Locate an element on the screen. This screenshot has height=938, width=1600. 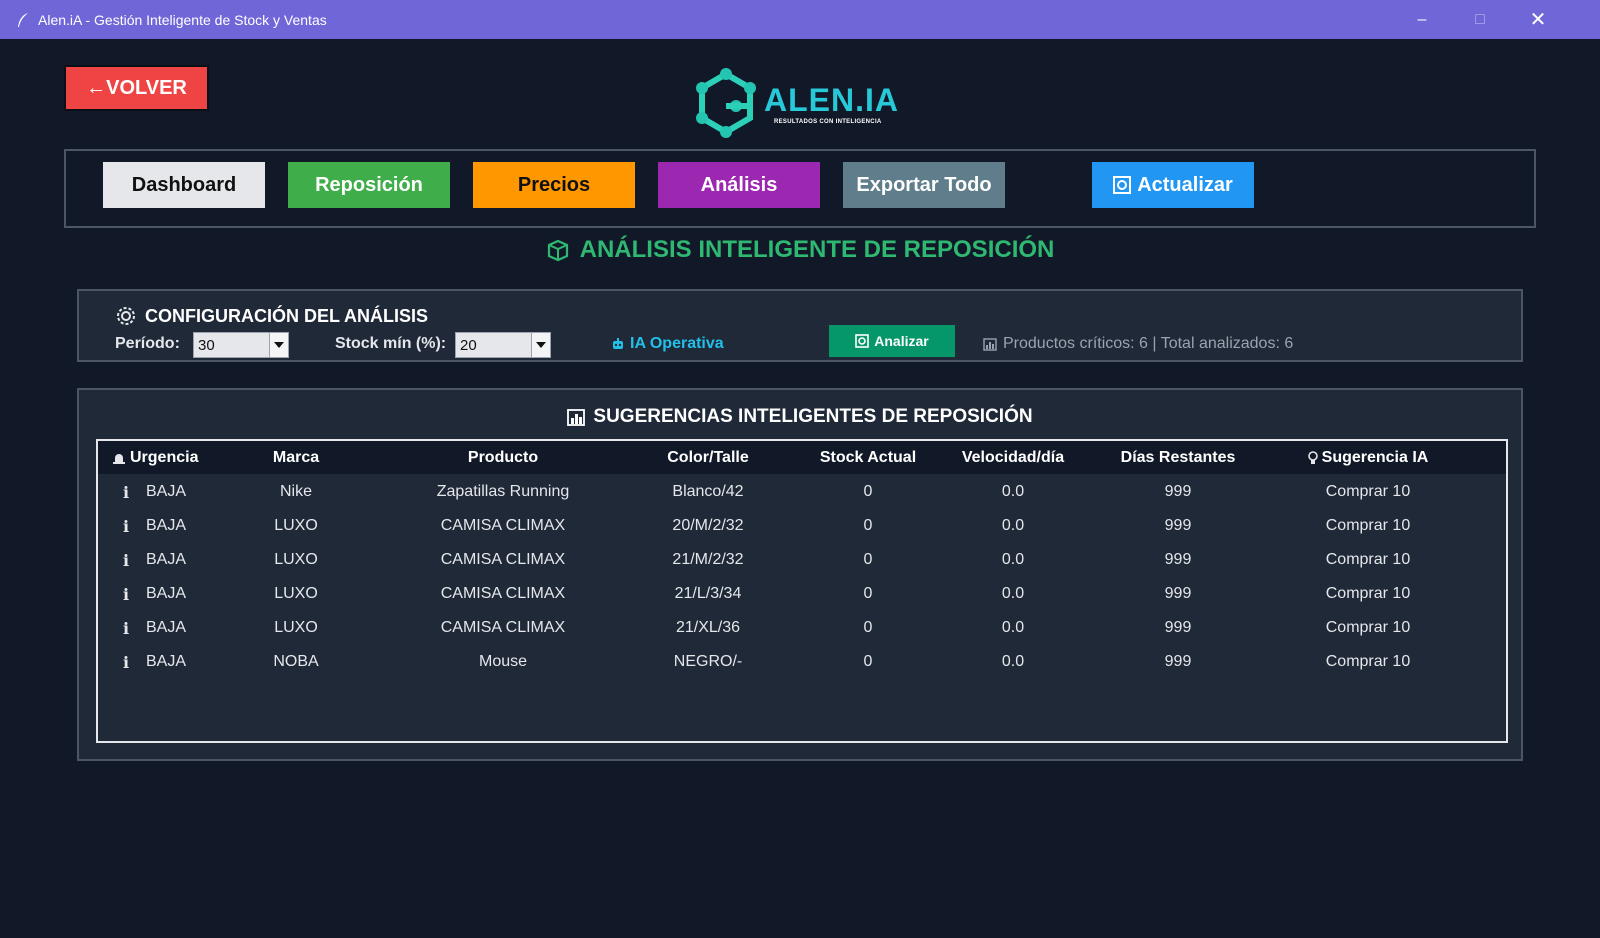
ia-status: IA Operativa is located at coordinates (667, 344).